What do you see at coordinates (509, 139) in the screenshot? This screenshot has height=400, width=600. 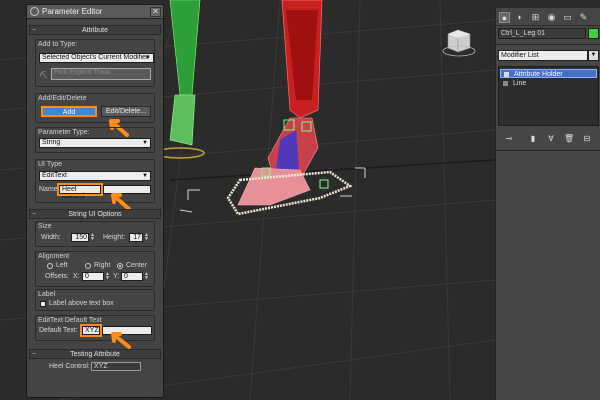 I see `pin-stack-icon: ⊸` at bounding box center [509, 139].